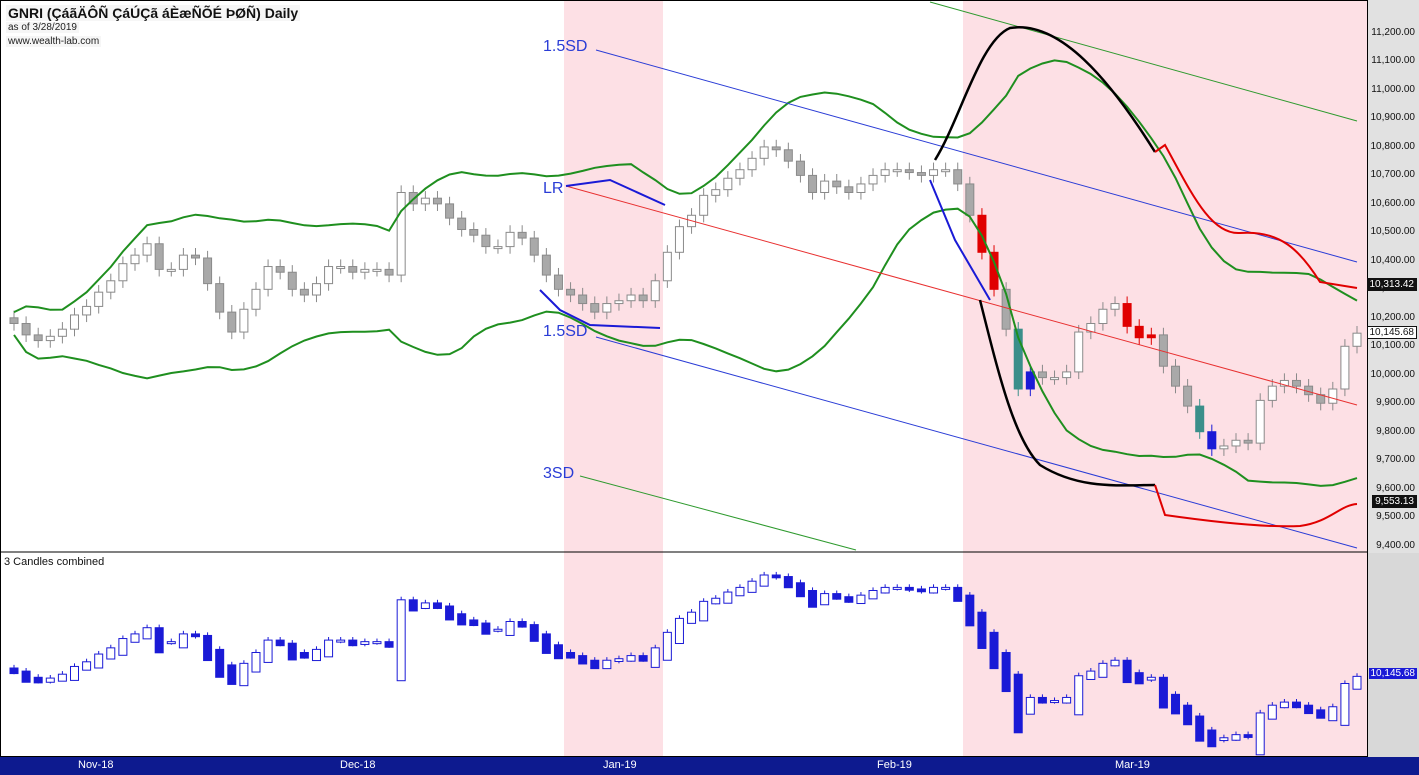 Image resolution: width=1419 pixels, height=775 pixels. I want to click on last-price-label: 9,553.13, so click(1394, 502).